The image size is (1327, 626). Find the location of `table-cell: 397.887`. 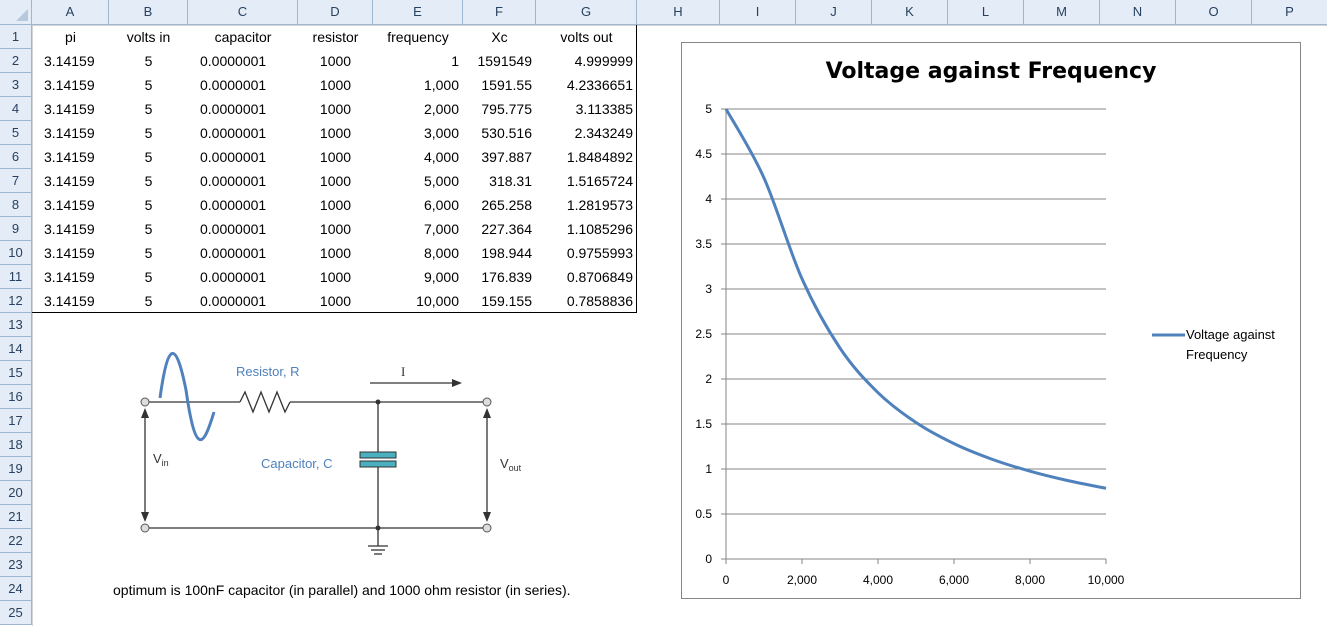

table-cell: 397.887 is located at coordinates (499, 157).